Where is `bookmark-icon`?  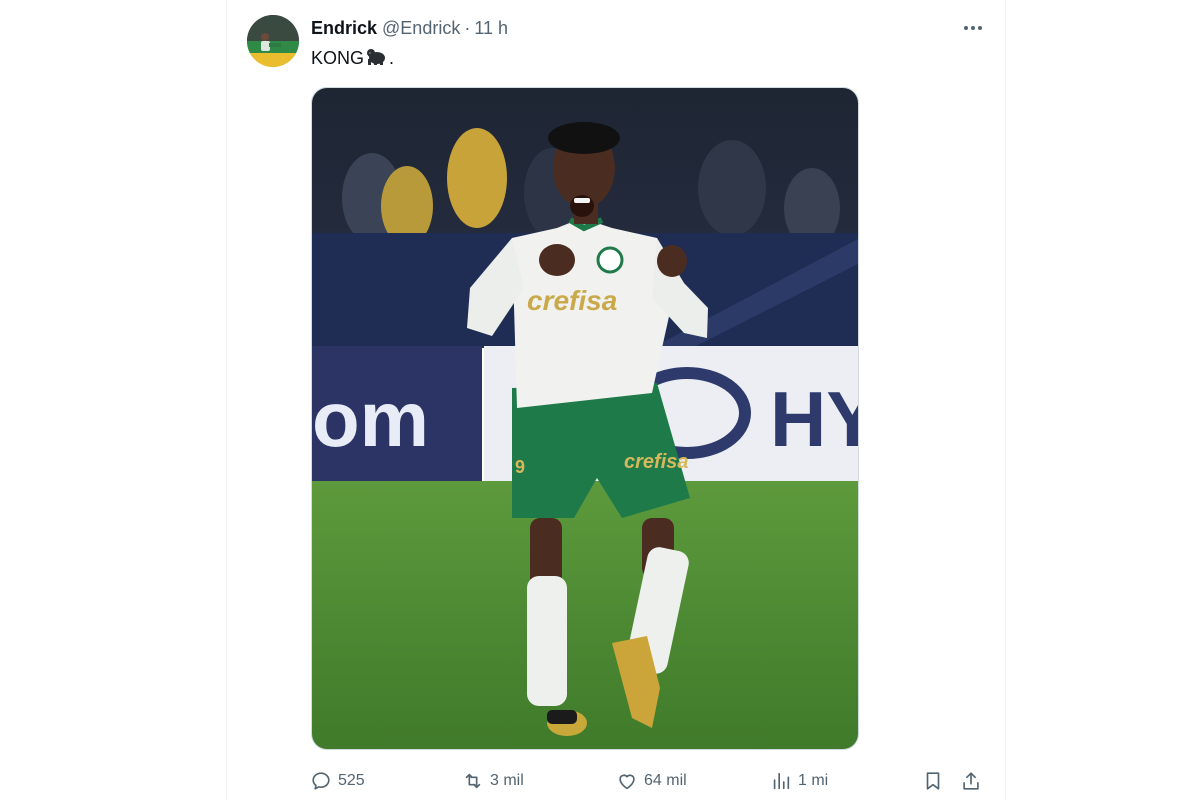 bookmark-icon is located at coordinates (933, 781).